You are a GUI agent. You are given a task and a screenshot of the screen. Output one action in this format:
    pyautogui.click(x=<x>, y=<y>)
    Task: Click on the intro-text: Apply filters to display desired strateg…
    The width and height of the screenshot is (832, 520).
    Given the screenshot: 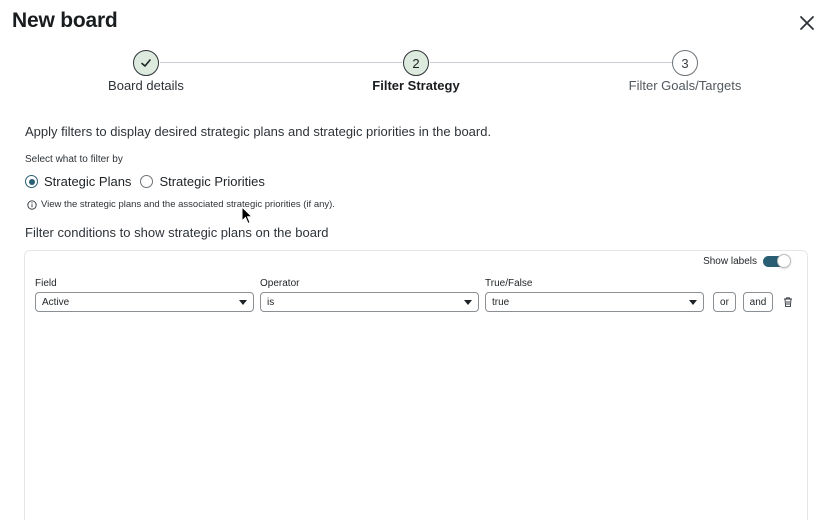 What is the action you would take?
    pyautogui.click(x=258, y=131)
    